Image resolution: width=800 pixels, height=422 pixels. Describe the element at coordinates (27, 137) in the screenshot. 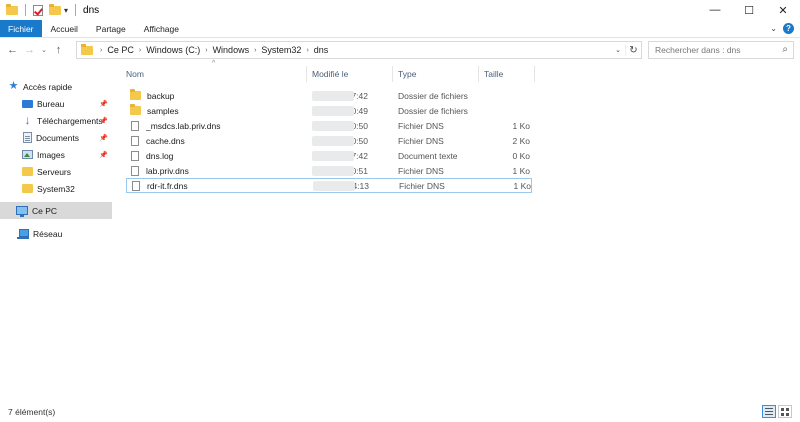

I see `documents-icon` at that location.